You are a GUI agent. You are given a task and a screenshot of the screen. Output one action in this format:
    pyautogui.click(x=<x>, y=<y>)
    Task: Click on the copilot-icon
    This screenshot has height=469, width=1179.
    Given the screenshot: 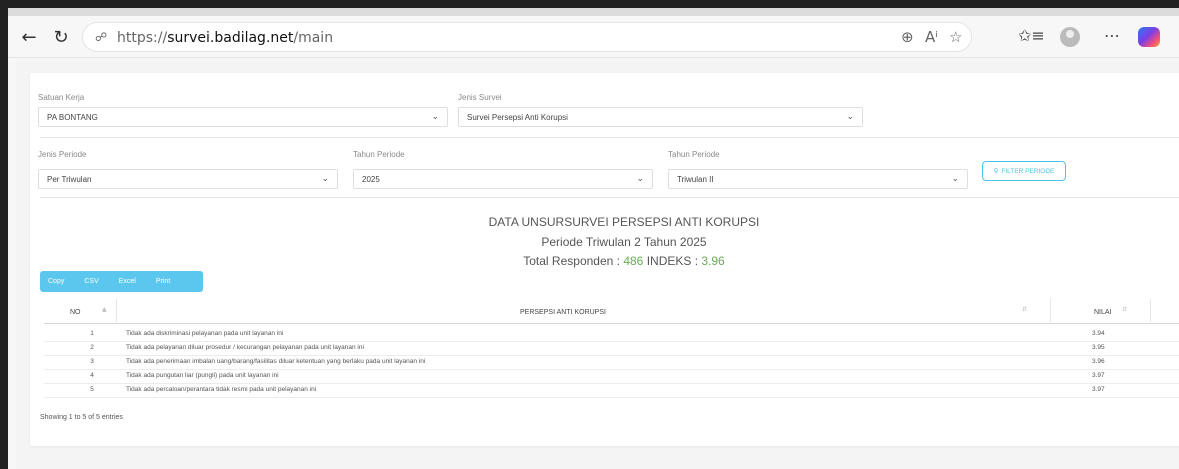 What is the action you would take?
    pyautogui.click(x=1149, y=37)
    